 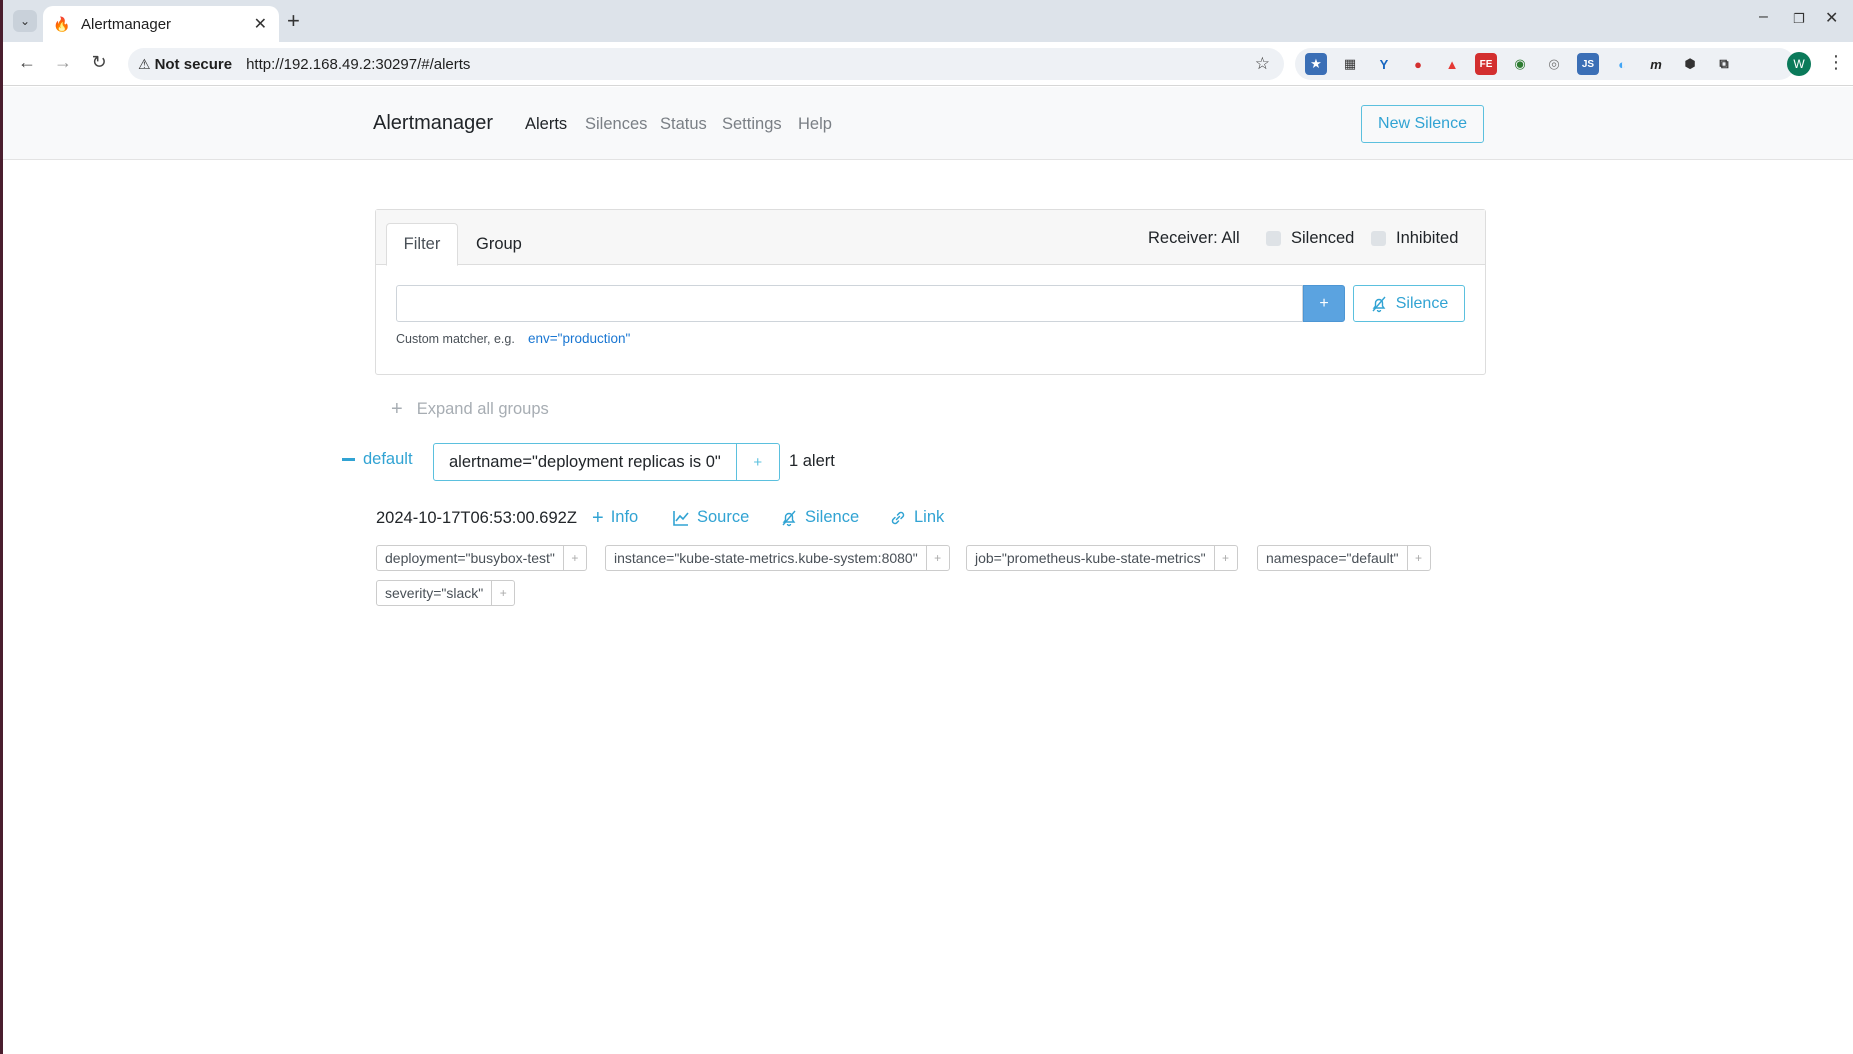 What do you see at coordinates (579, 338) in the screenshot?
I see `matcher-hint-example: env="production"` at bounding box center [579, 338].